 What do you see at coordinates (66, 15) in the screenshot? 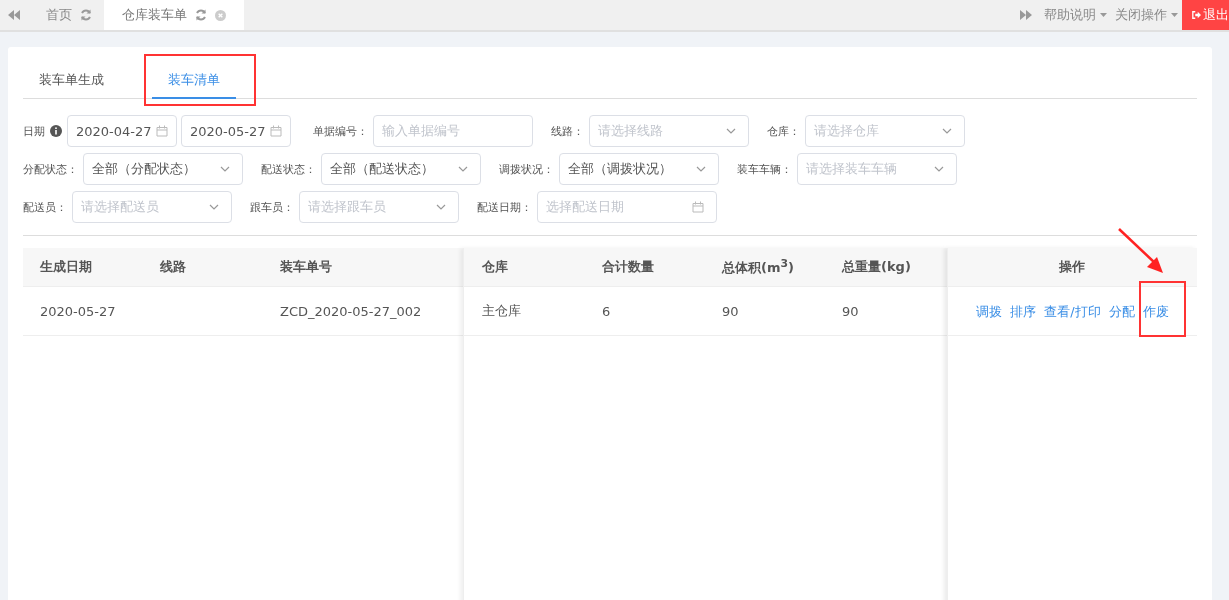
I see `page-tab: 首页` at bounding box center [66, 15].